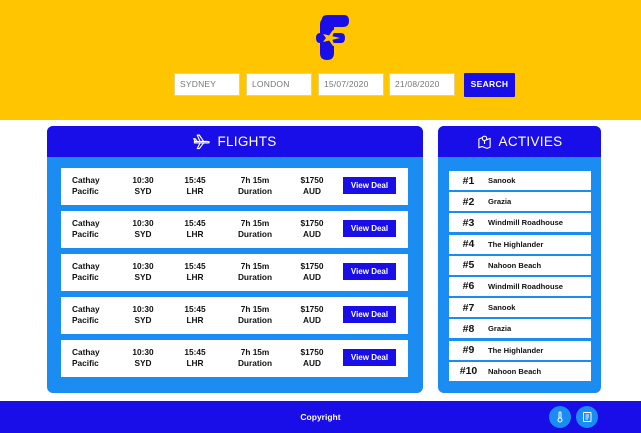 The image size is (641, 433). I want to click on flights-header: FLIGHTS, so click(235, 141).